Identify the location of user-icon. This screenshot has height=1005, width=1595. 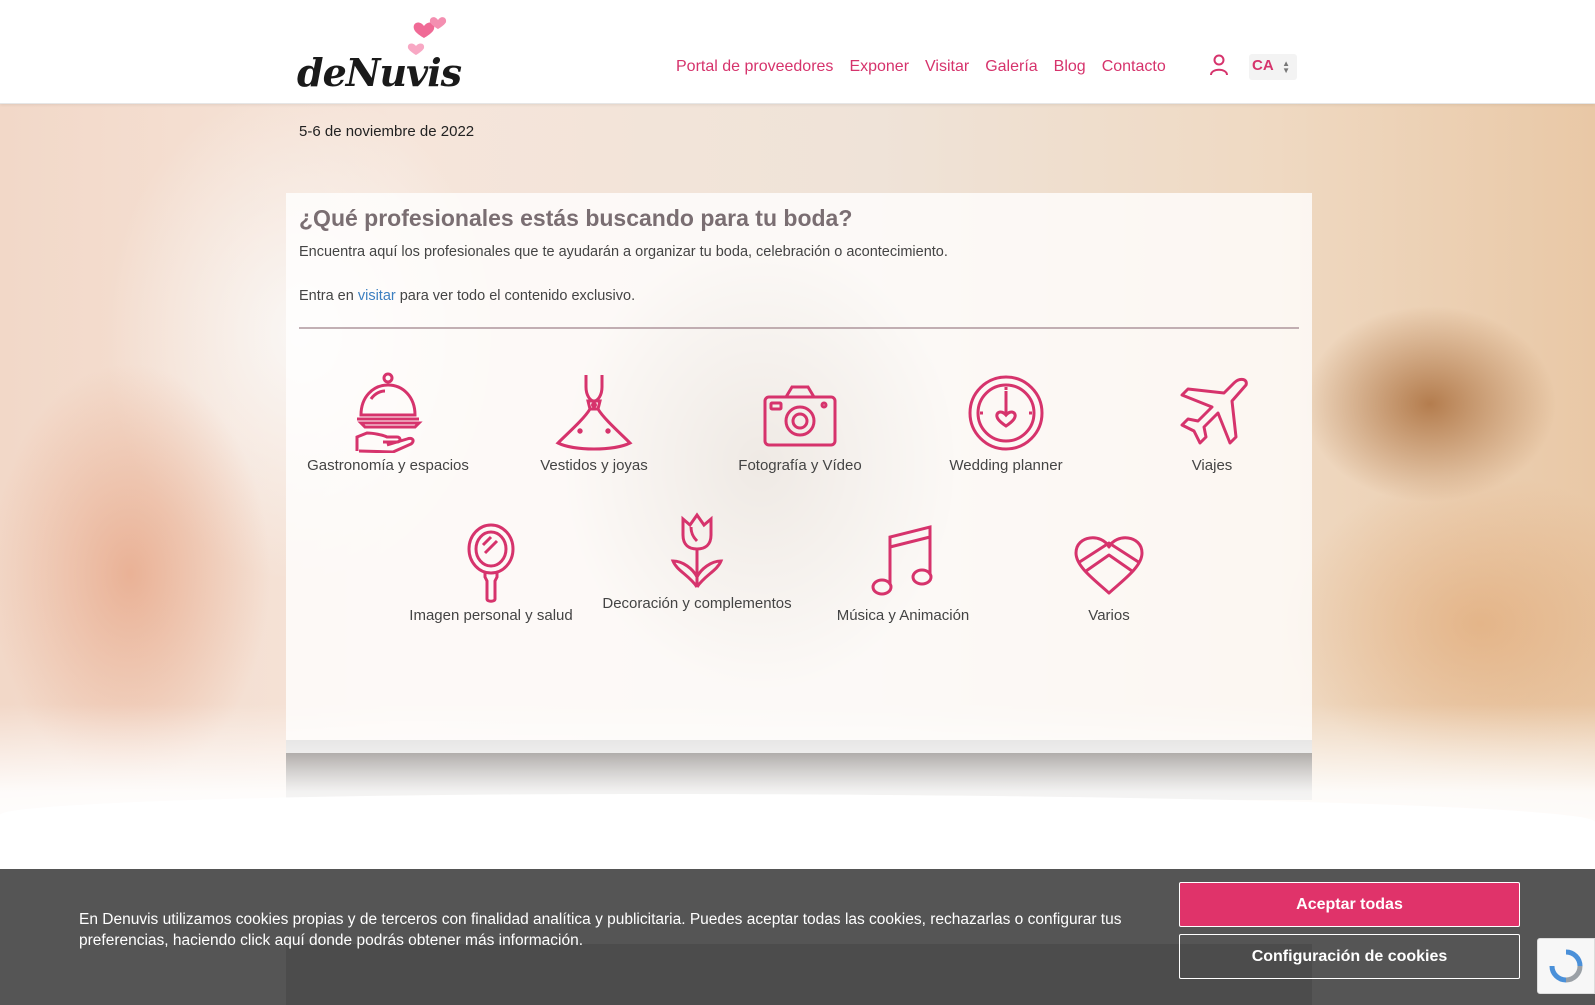
(1219, 65).